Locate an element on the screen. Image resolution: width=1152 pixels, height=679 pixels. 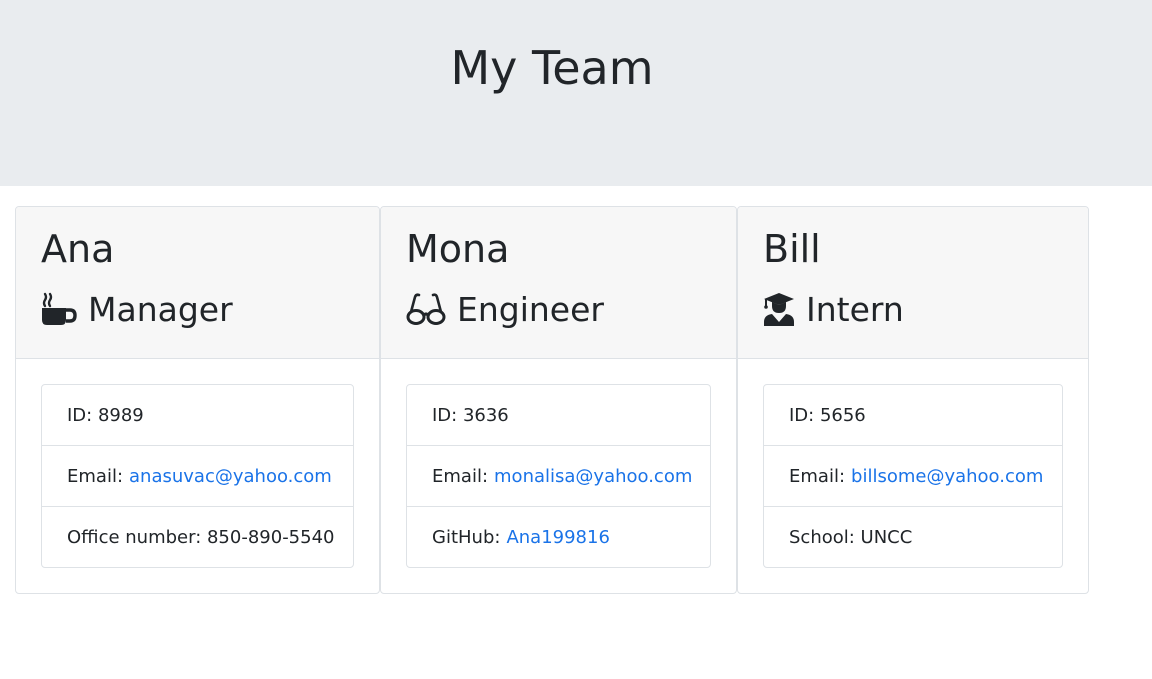
email-link: anasuvac@yahoo.com is located at coordinates (230, 476).